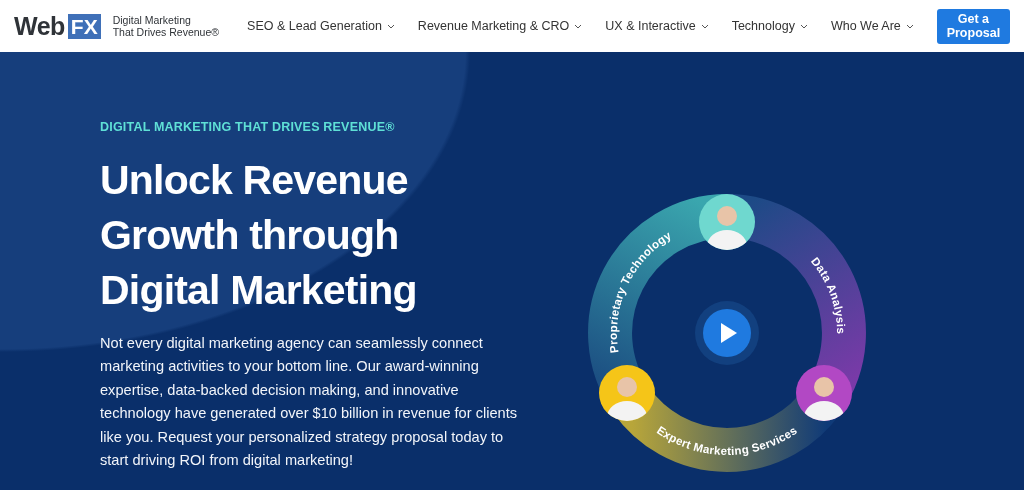 The image size is (1024, 490). I want to click on play-button, so click(727, 333).